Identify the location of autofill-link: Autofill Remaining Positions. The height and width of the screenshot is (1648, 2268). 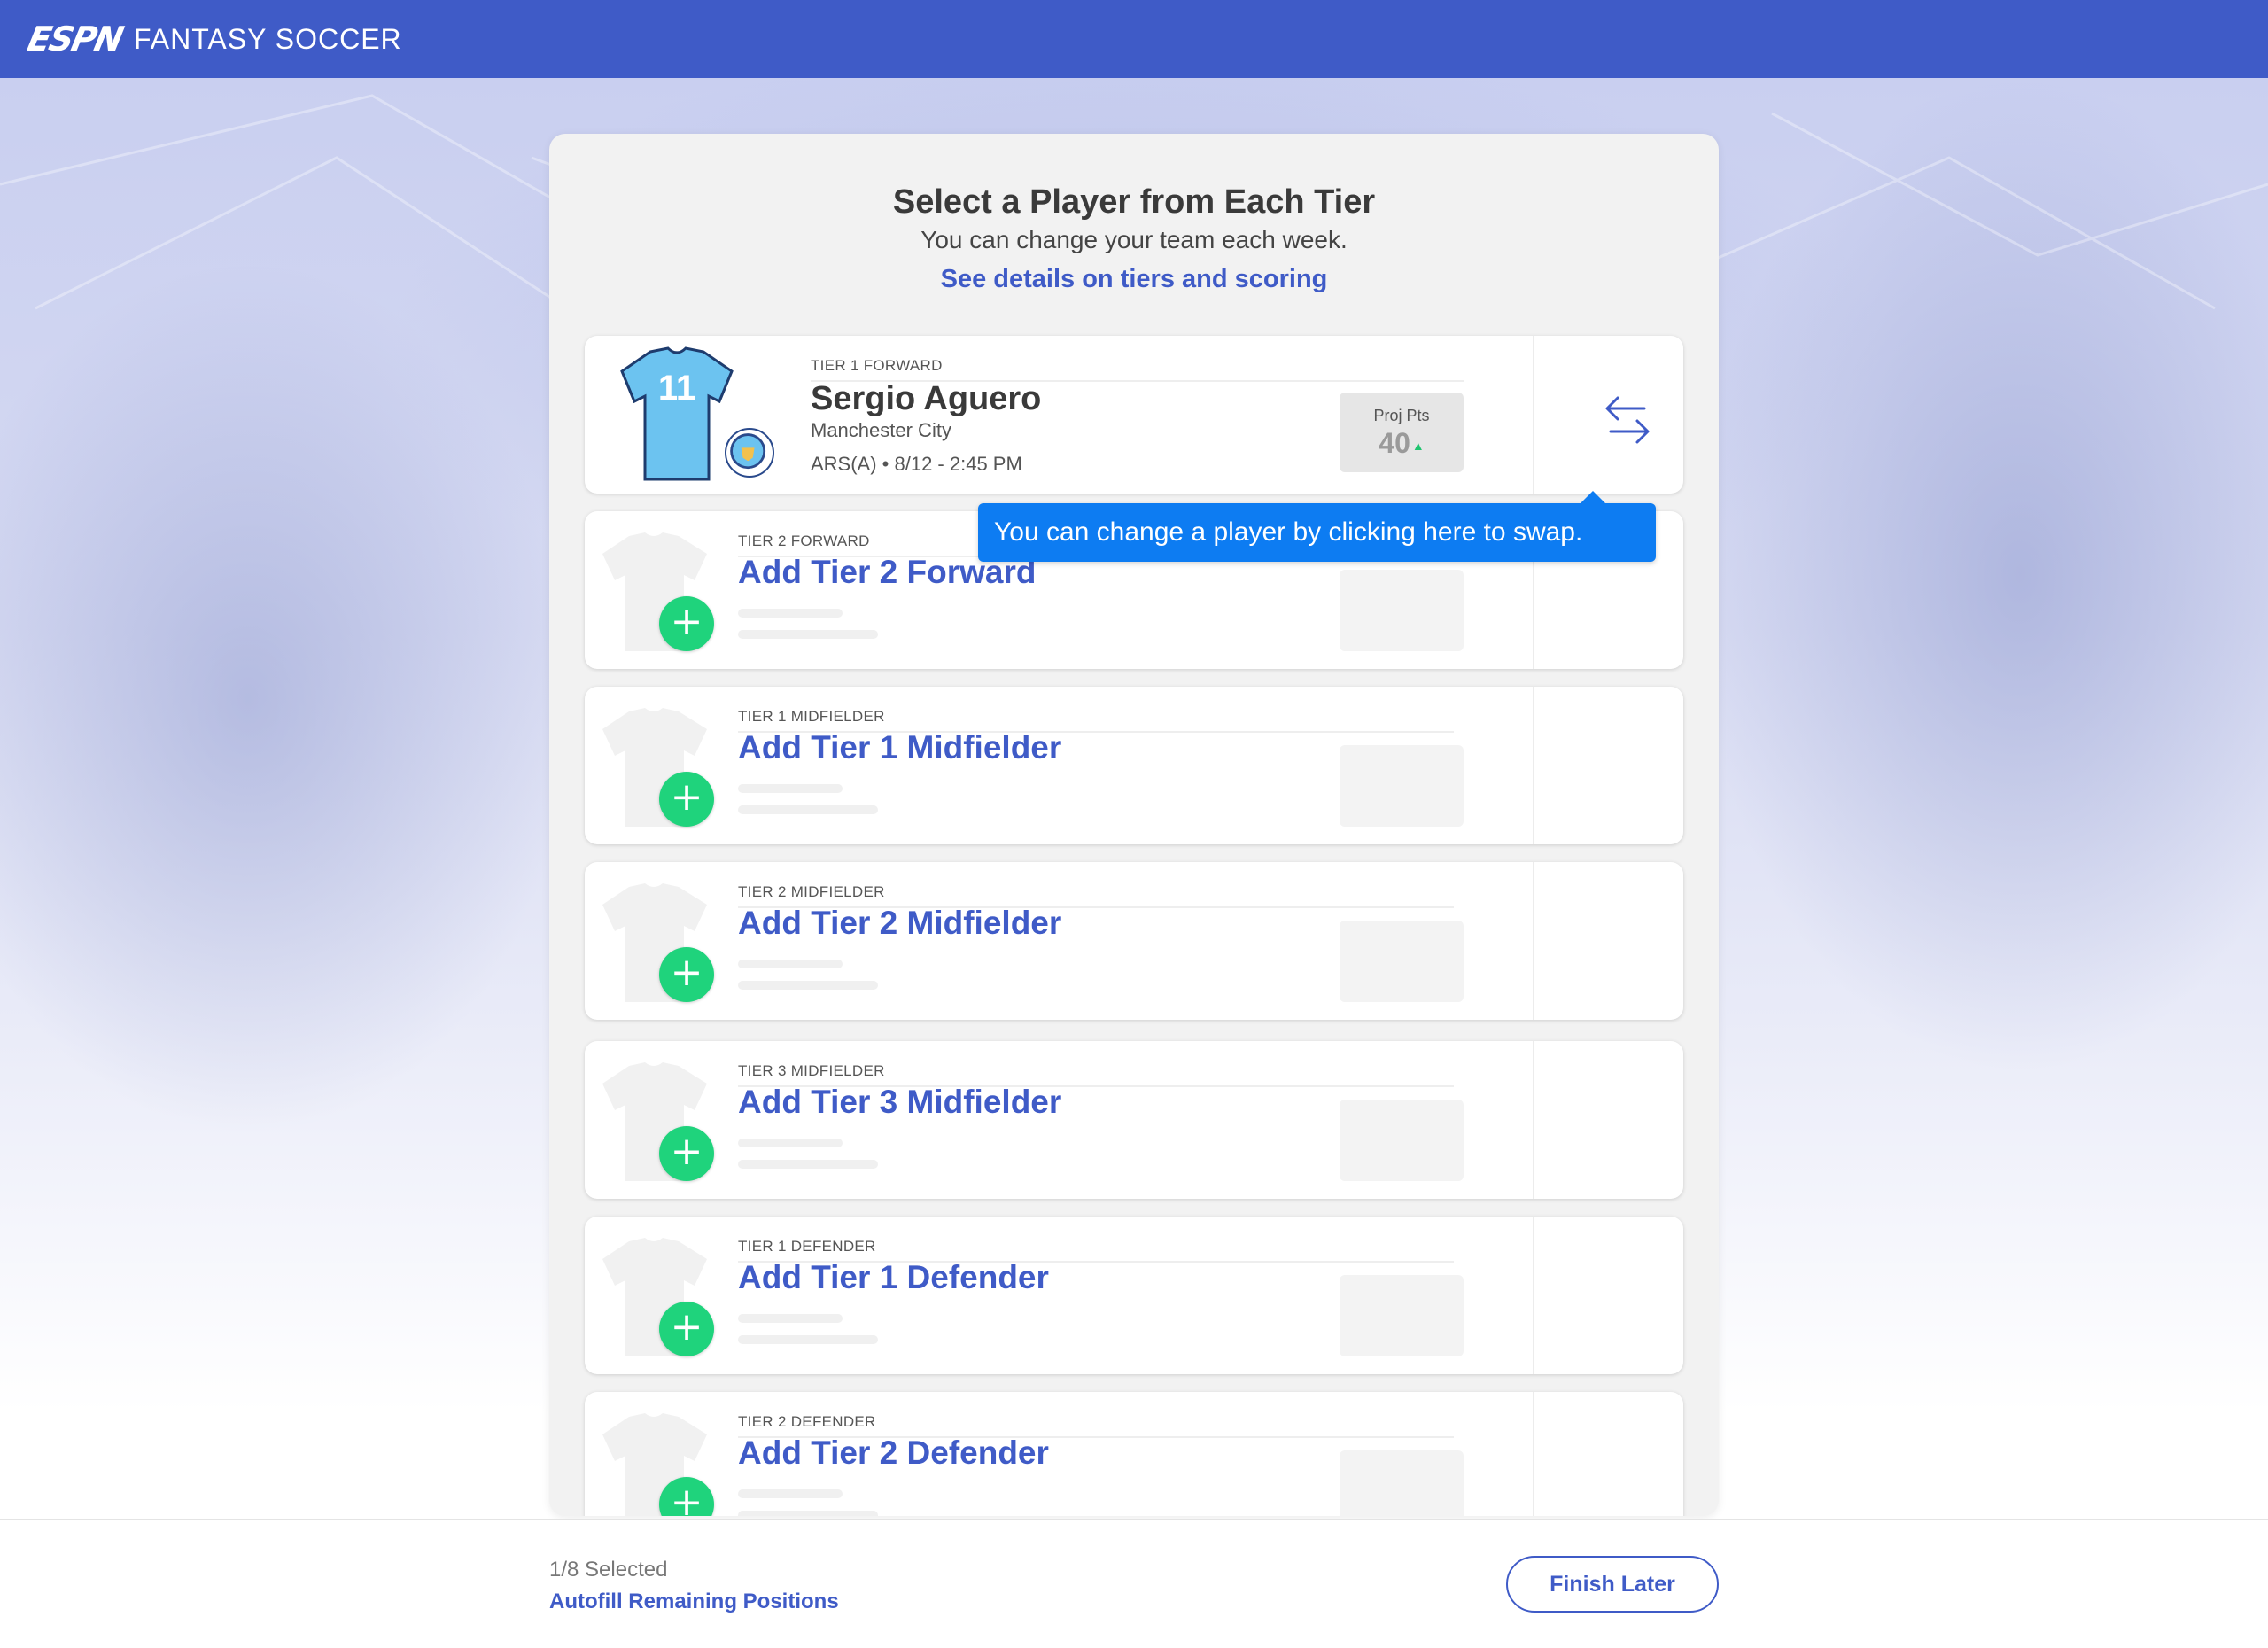
(694, 1602).